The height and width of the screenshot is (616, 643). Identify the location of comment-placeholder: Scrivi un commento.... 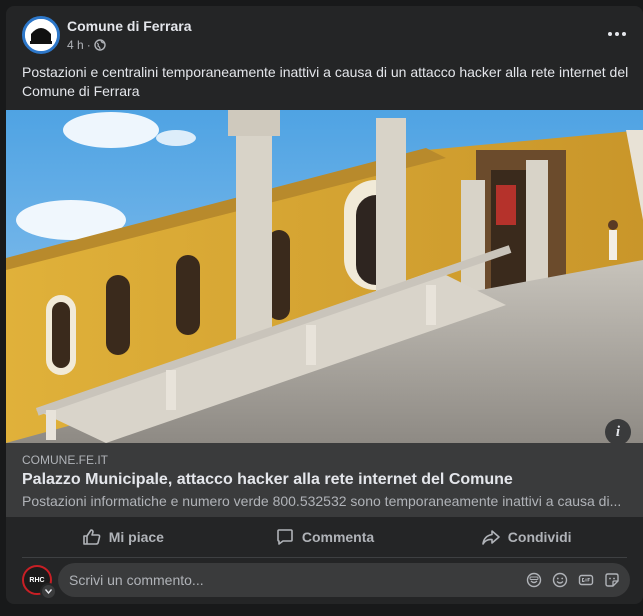
(136, 580).